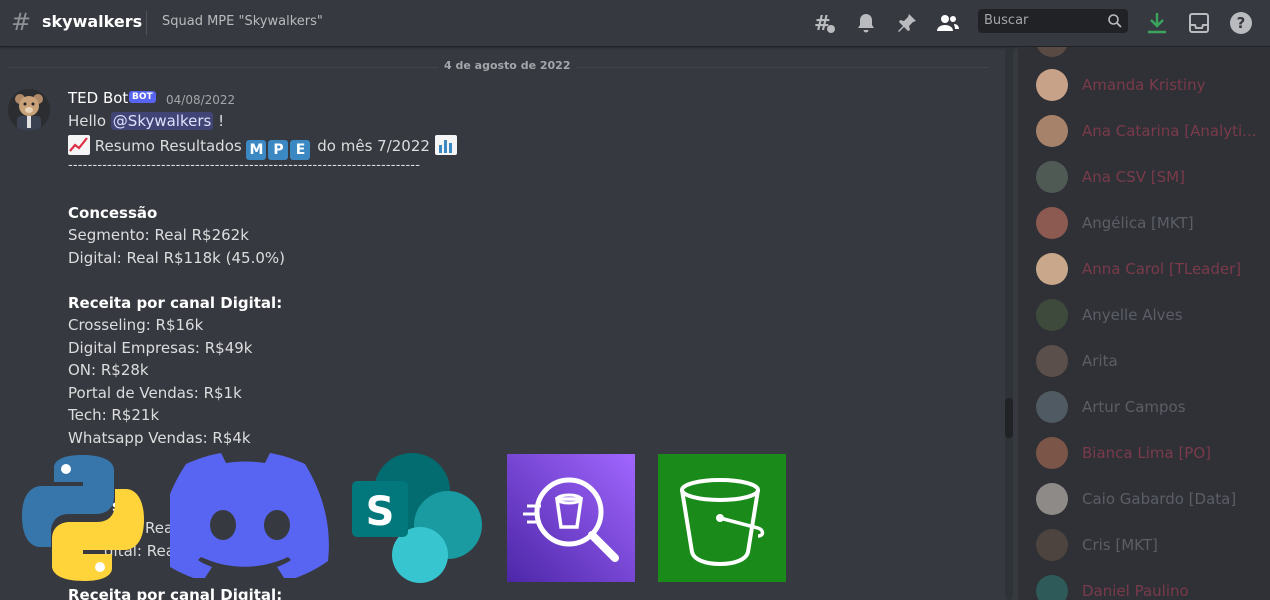  I want to click on section2-line: Portal de Vendas: R$1k, so click(155, 393).